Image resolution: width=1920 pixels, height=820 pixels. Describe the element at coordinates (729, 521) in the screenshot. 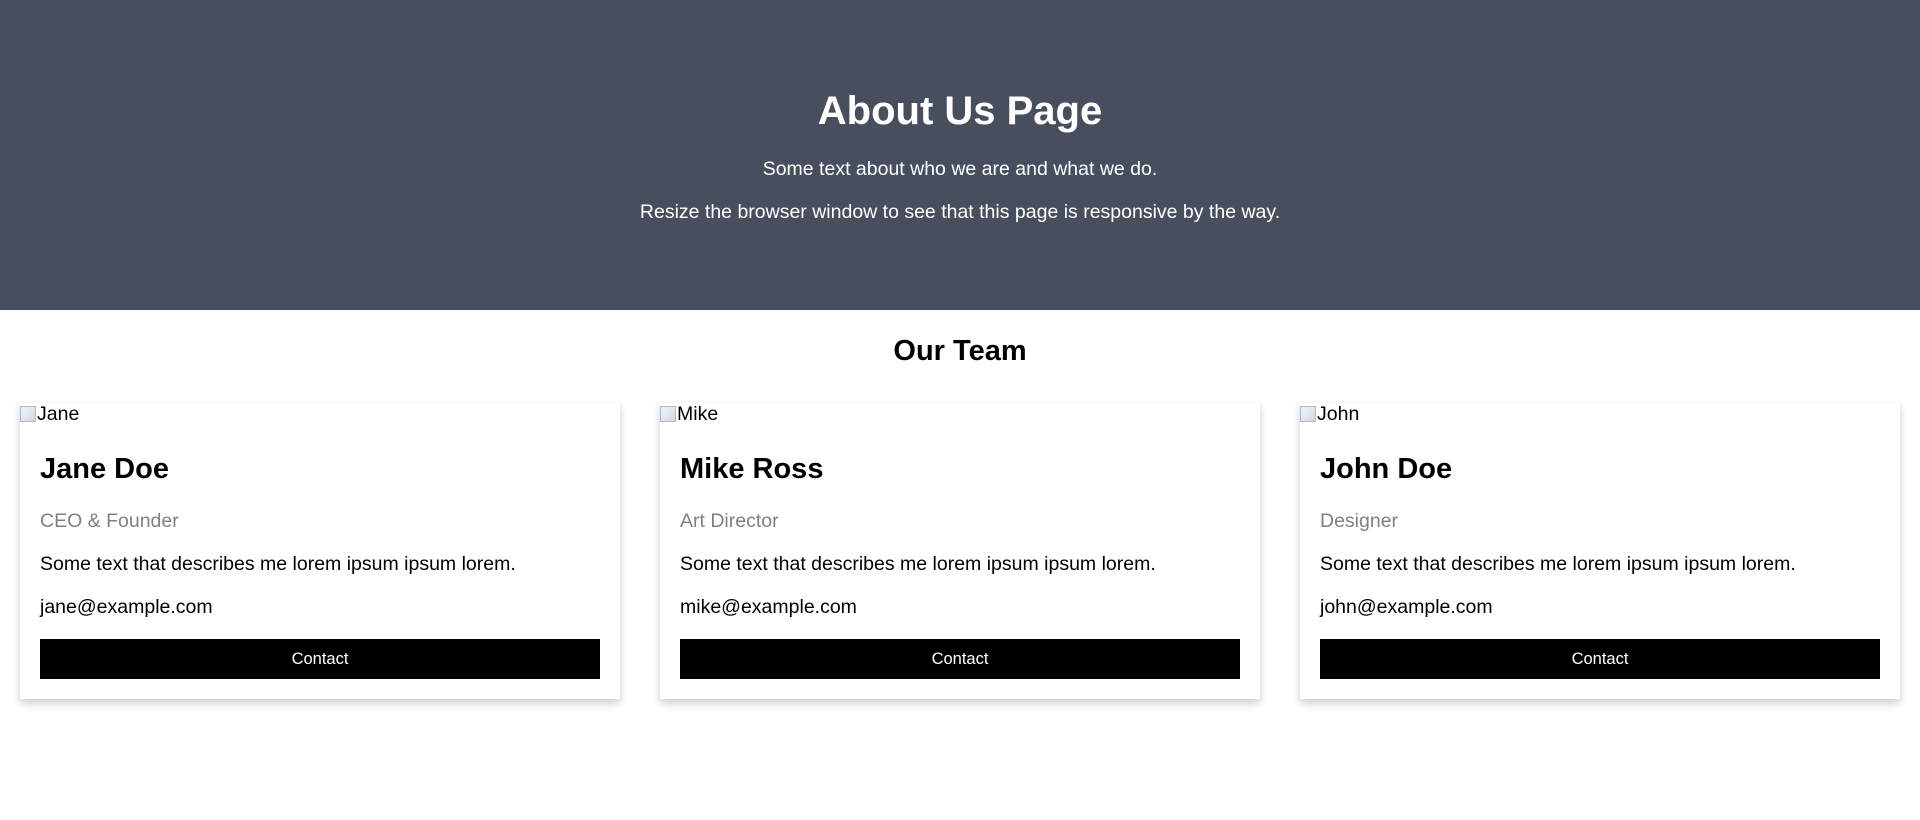

I see `member-role: Art Director` at that location.